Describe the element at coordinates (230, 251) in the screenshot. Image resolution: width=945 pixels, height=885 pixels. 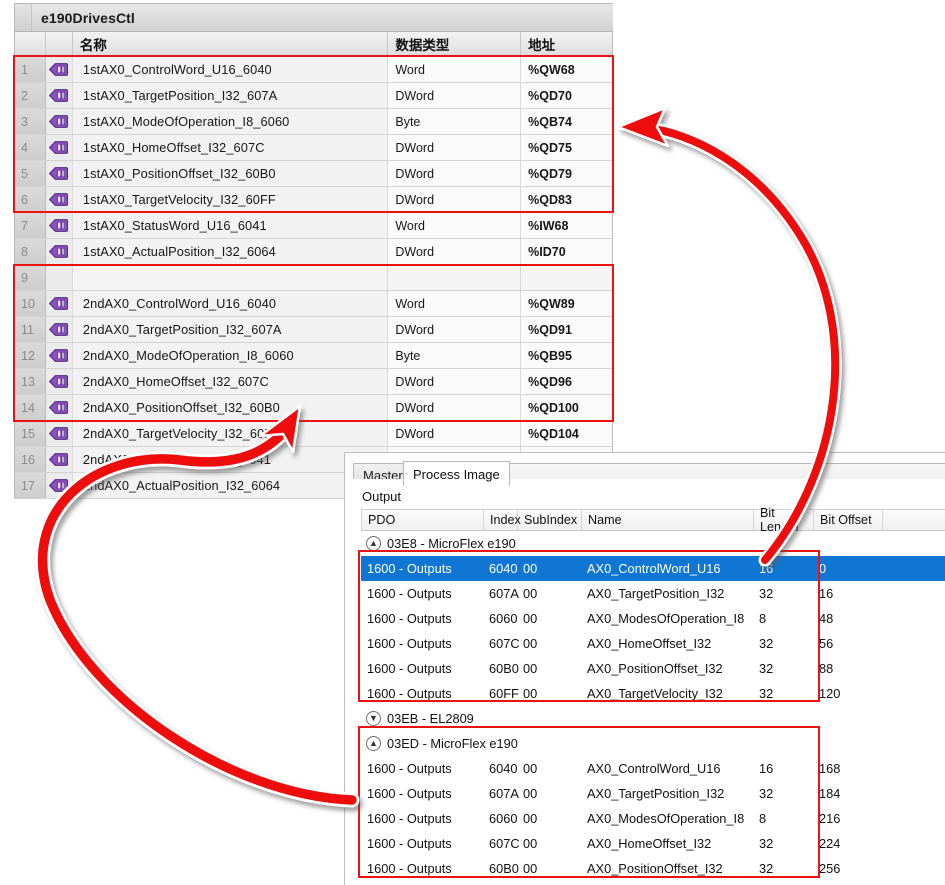
I see `plc-row-name: 1stAX0_ActualPosition_I32_6064` at that location.